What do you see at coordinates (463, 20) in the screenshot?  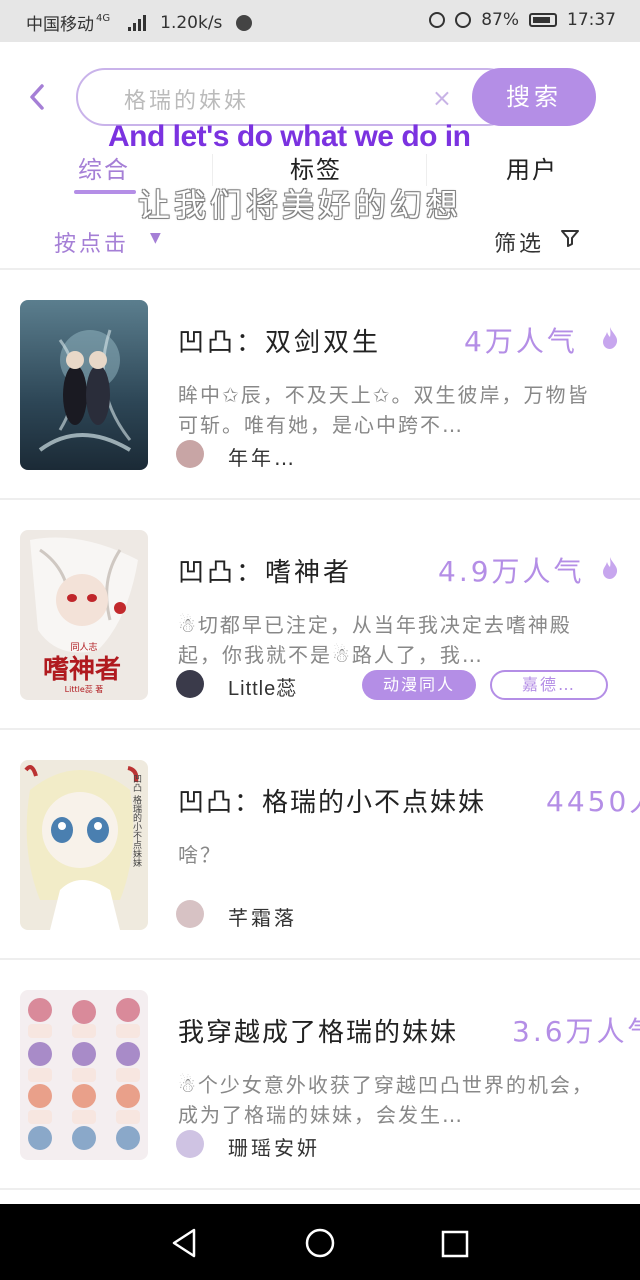 I see `alarm-icon` at bounding box center [463, 20].